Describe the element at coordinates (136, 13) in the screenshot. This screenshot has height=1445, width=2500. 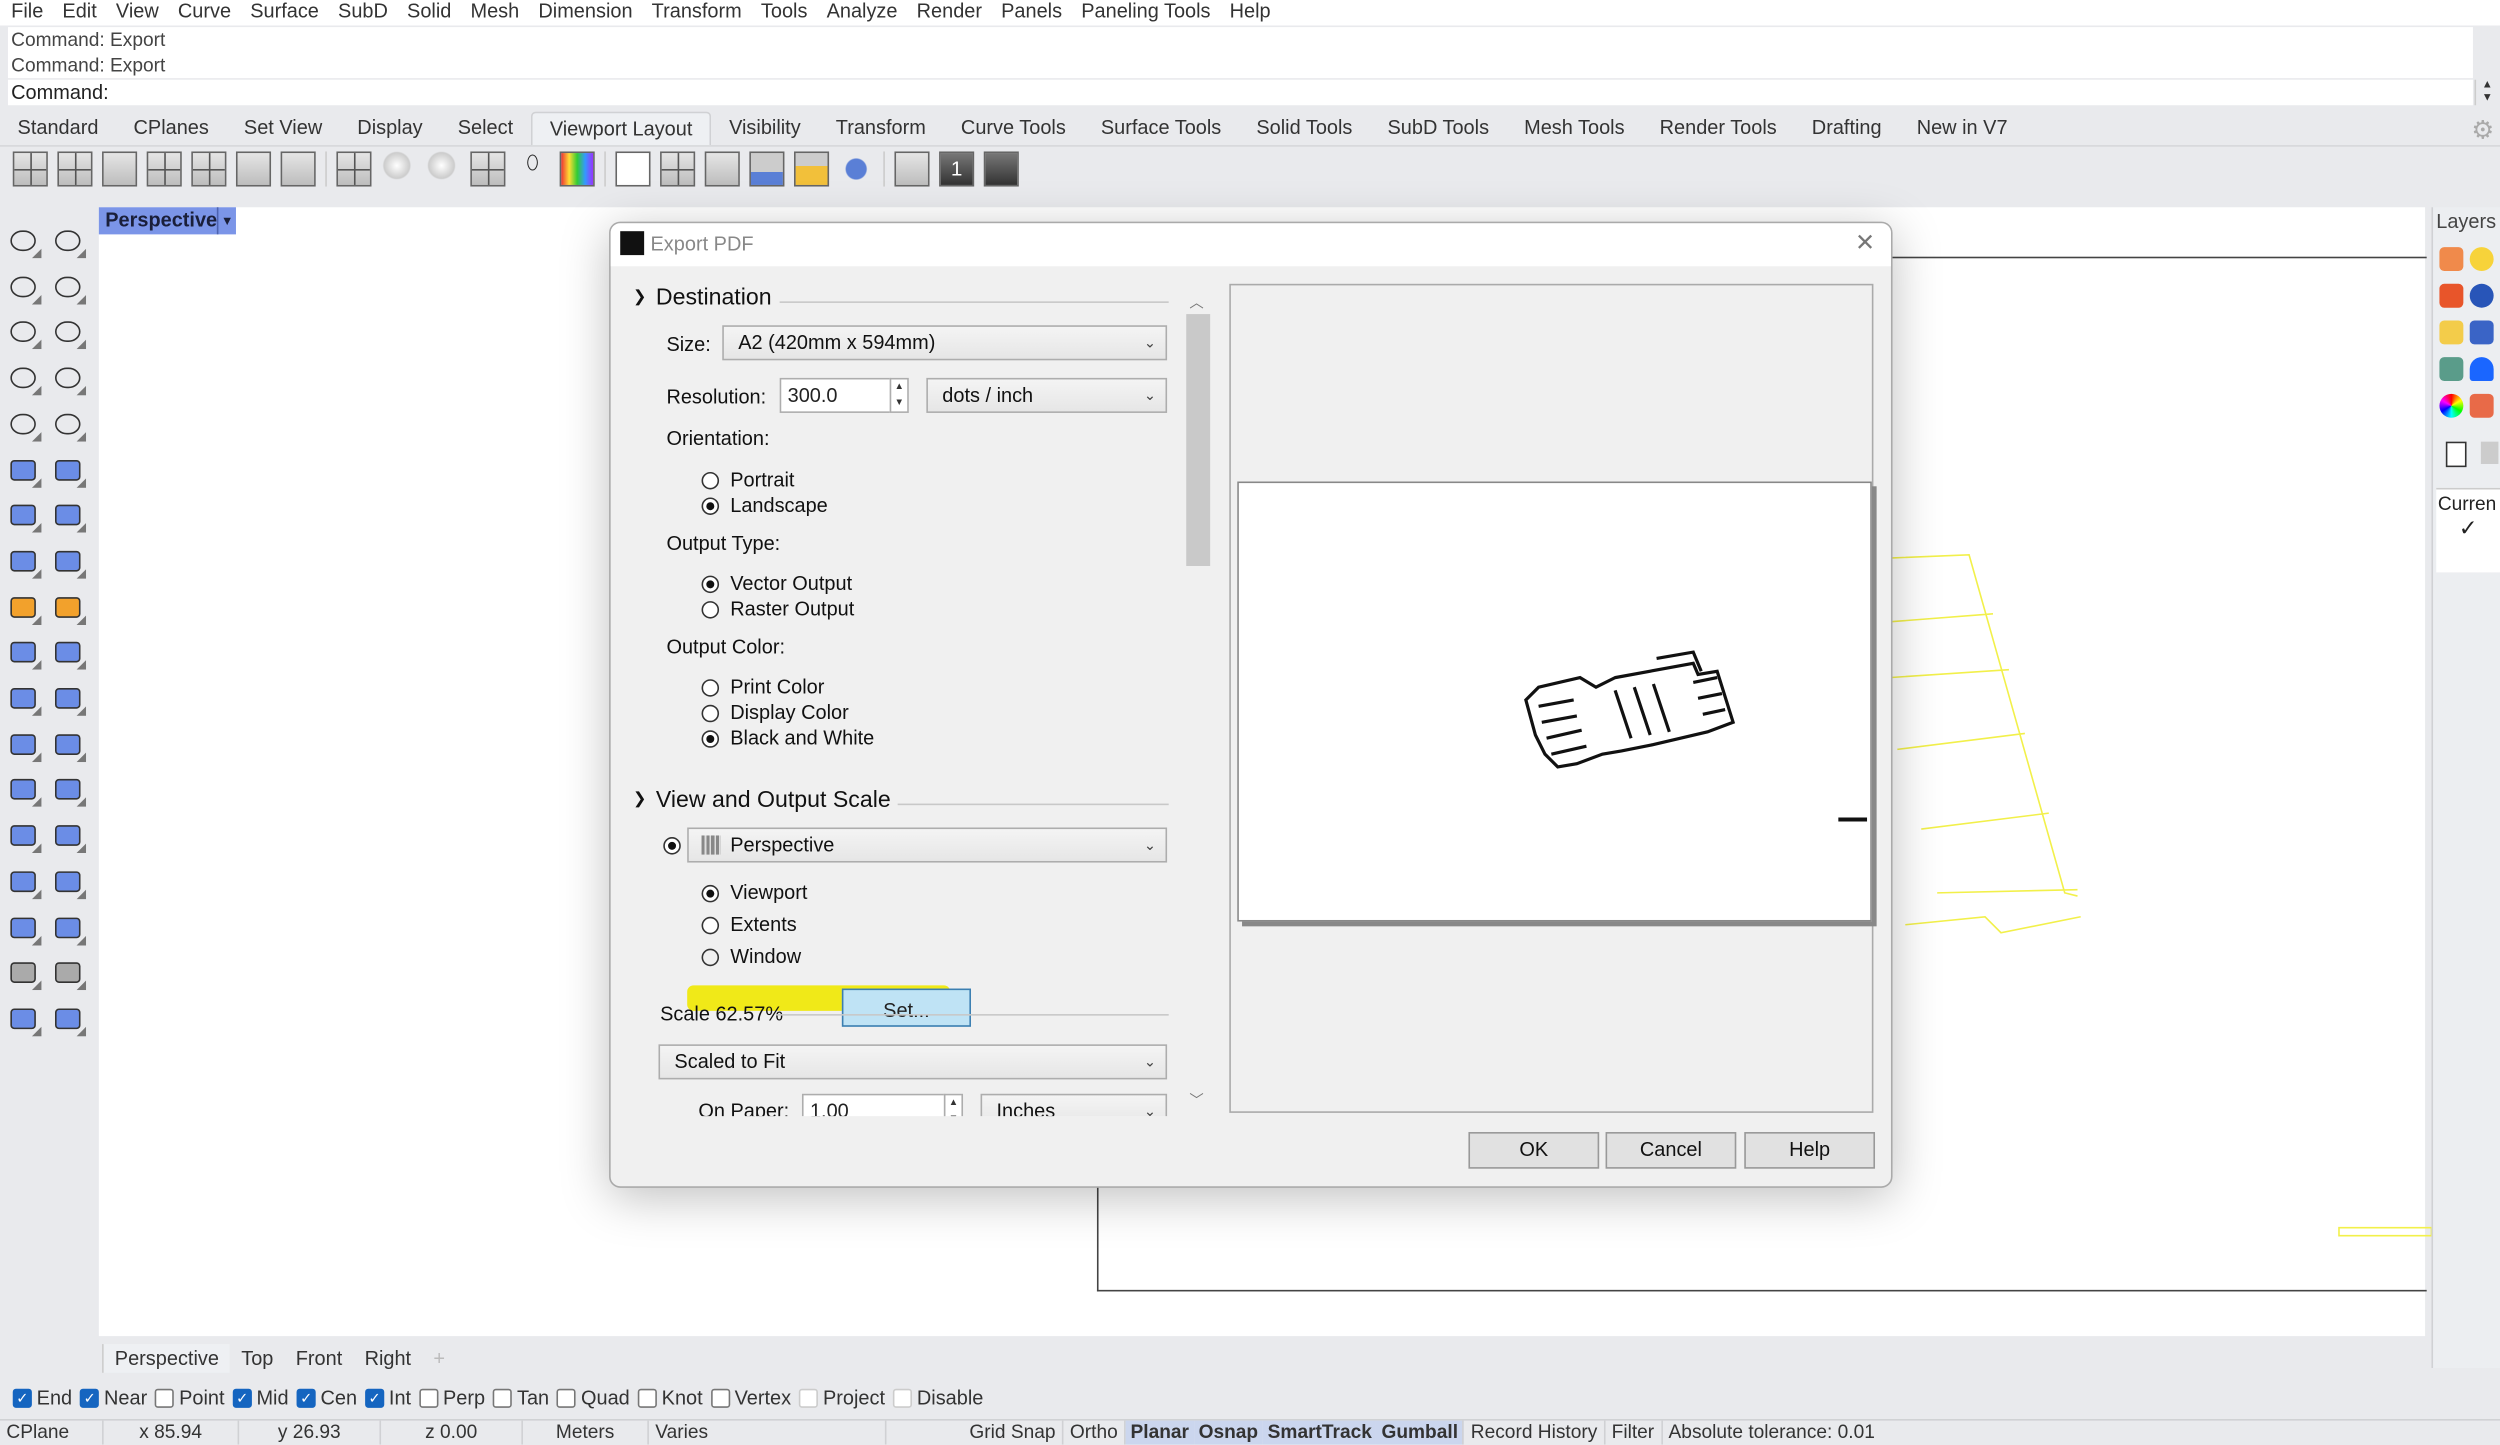
I see `menu-view: View` at that location.